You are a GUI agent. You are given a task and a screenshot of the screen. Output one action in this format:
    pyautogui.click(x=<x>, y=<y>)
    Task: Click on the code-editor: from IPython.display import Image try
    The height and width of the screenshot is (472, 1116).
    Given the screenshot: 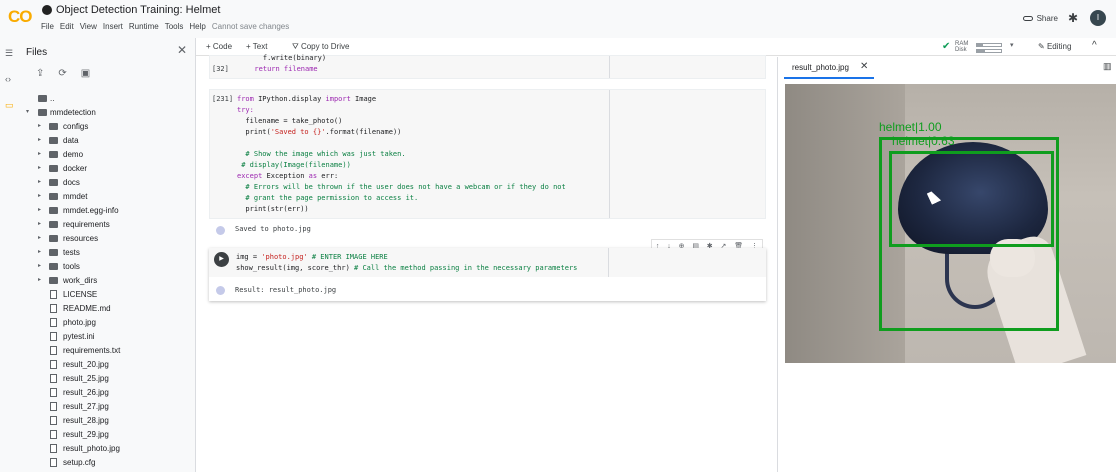 What is the action you would take?
    pyautogui.click(x=401, y=154)
    